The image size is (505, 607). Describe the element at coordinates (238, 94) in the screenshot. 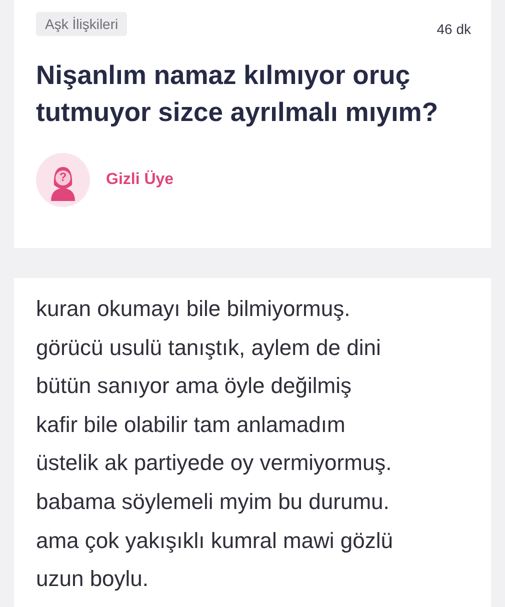

I see `question-title: Nişanlım namaz kılmıyor oruç tutmuyor sizce ayrılmalı mıyım?` at that location.